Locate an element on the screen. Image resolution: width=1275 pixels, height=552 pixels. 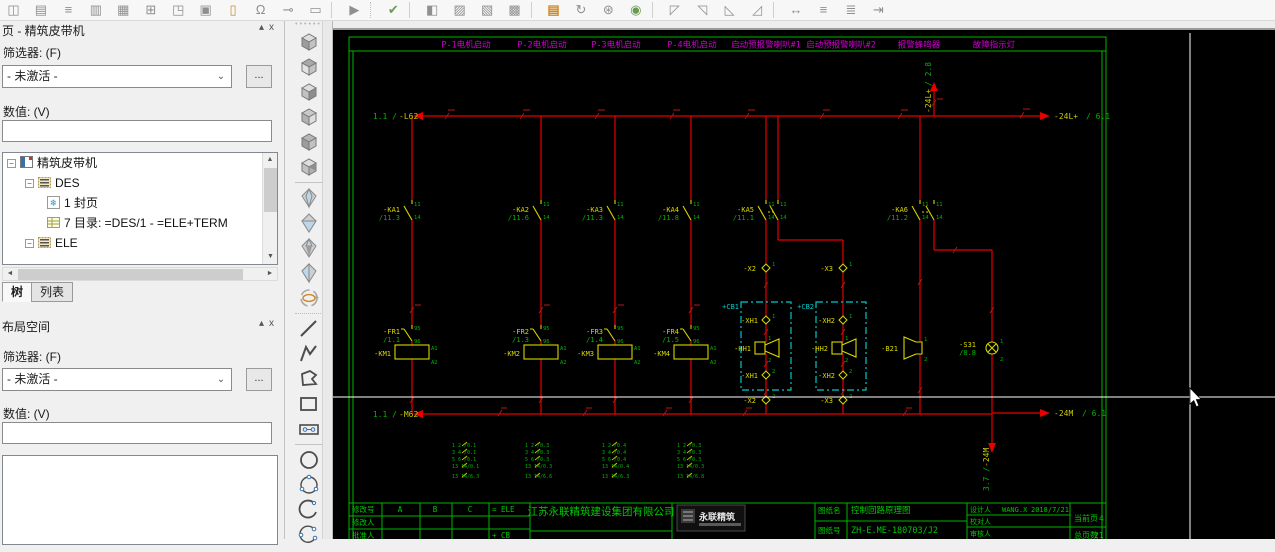
canvas-scrollbar is located at coordinates (327, 280).